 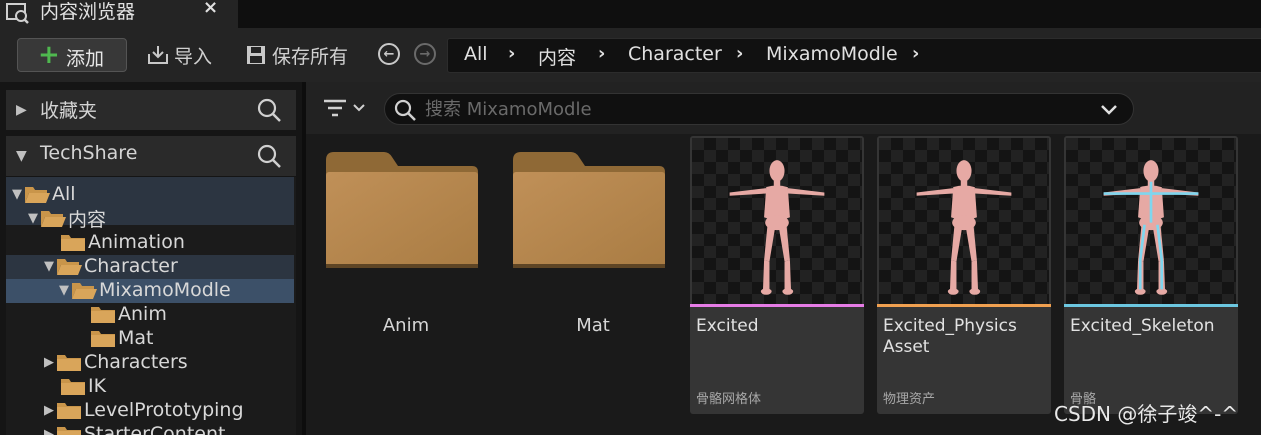 I want to click on tree-item-animation: Animation, so click(x=115, y=242).